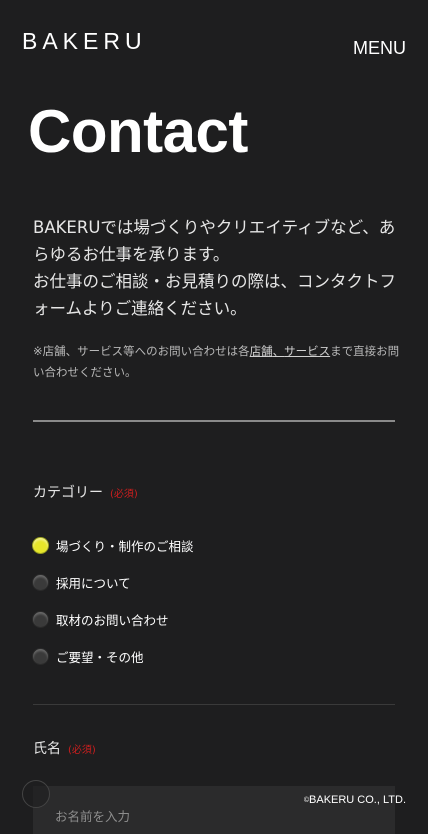 The height and width of the screenshot is (834, 428). What do you see at coordinates (357, 800) in the screenshot?
I see `copyright-text: BAKERU CO., LTD.` at bounding box center [357, 800].